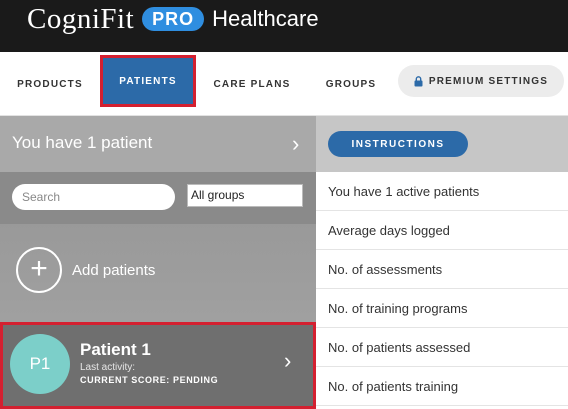 This screenshot has width=568, height=409. Describe the element at coordinates (82, 142) in the screenshot. I see `patient-count-text: You have 1 patient` at that location.